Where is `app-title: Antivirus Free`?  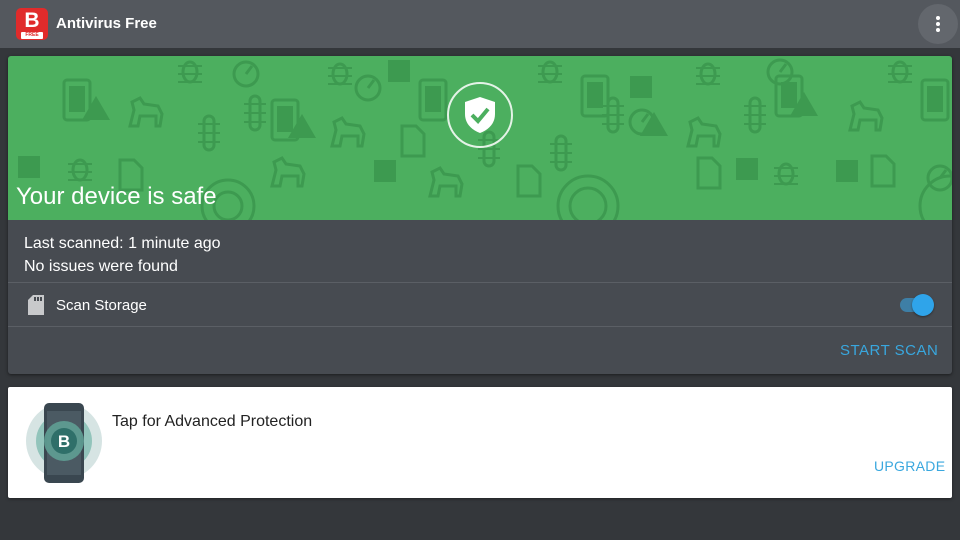 app-title: Antivirus Free is located at coordinates (106, 23).